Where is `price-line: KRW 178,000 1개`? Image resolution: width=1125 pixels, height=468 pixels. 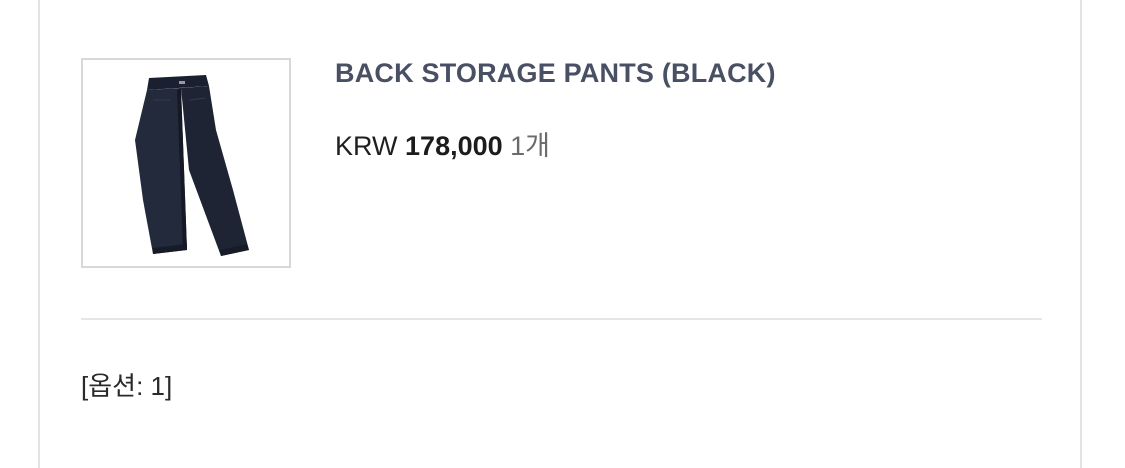
price-line: KRW 178,000 1개 is located at coordinates (442, 143).